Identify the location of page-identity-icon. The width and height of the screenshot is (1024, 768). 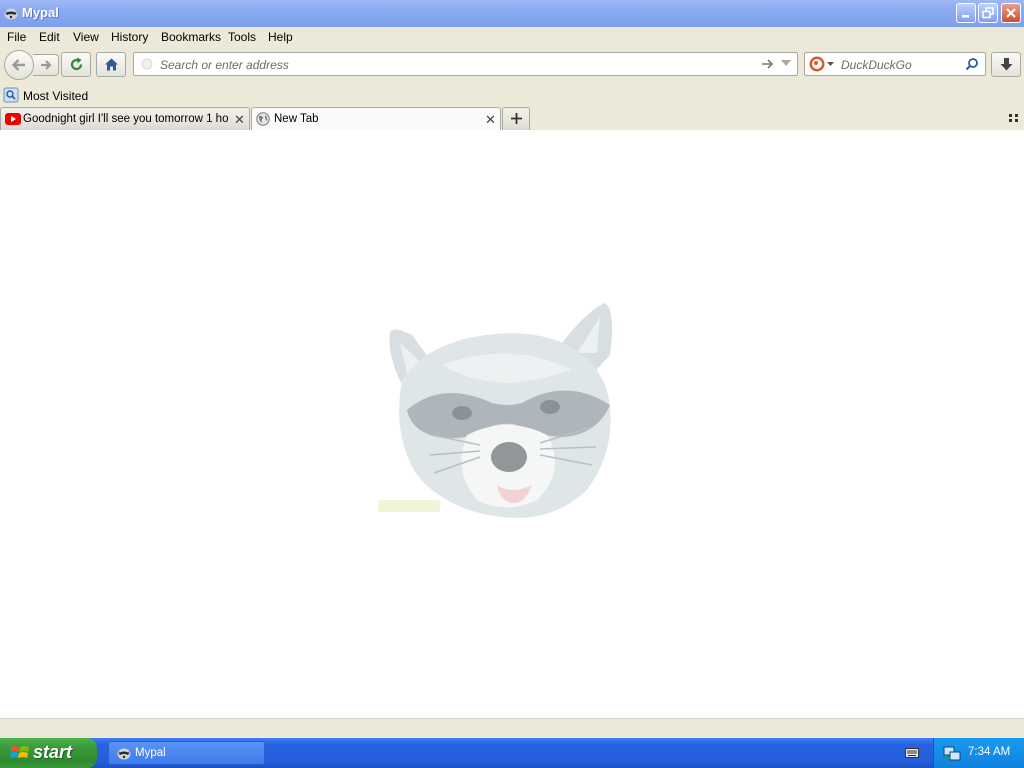
(147, 64).